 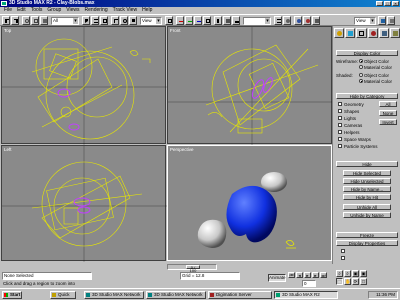 I want to click on task-digimation-server: Digimation Server, so click(x=240, y=295).